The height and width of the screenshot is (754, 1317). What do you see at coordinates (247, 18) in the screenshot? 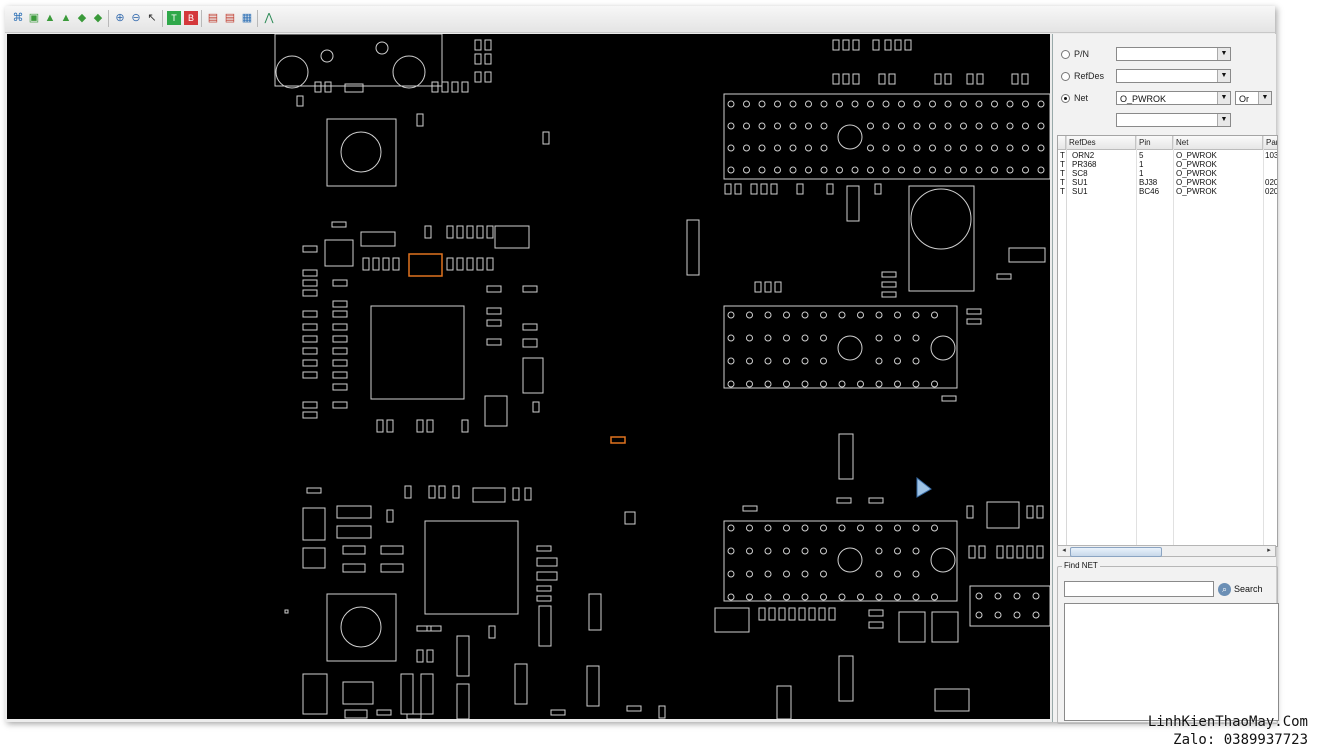
I see `save-icon: ▦` at bounding box center [247, 18].